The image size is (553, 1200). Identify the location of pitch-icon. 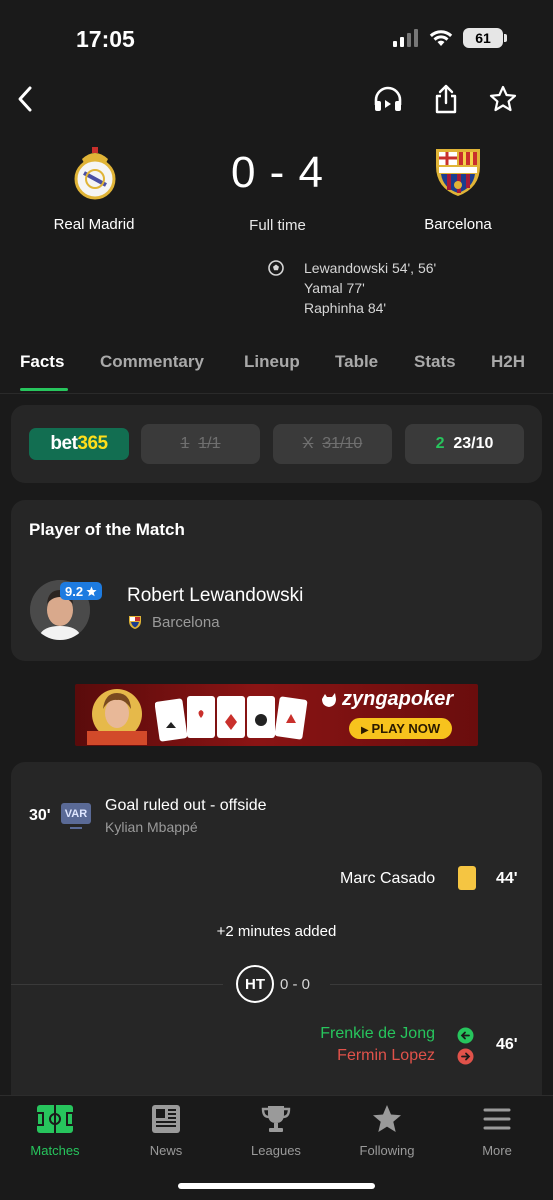
(55, 1119).